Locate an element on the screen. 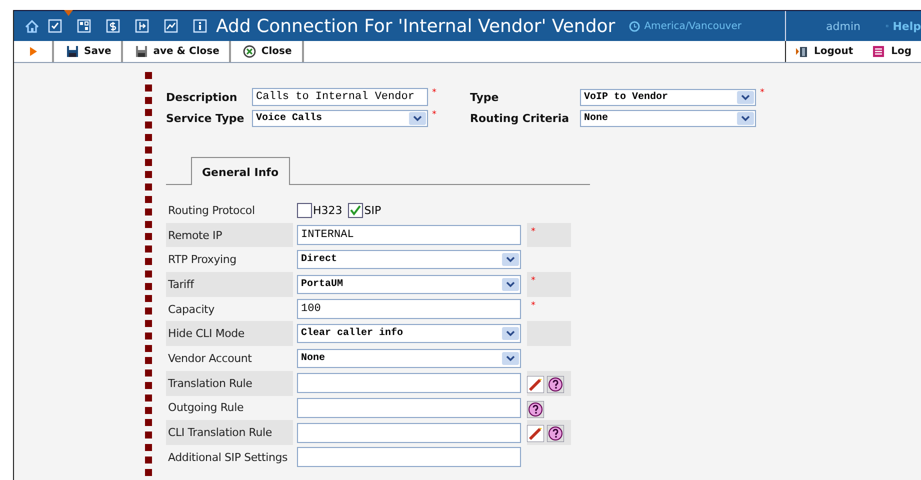  chart-icon is located at coordinates (171, 26).